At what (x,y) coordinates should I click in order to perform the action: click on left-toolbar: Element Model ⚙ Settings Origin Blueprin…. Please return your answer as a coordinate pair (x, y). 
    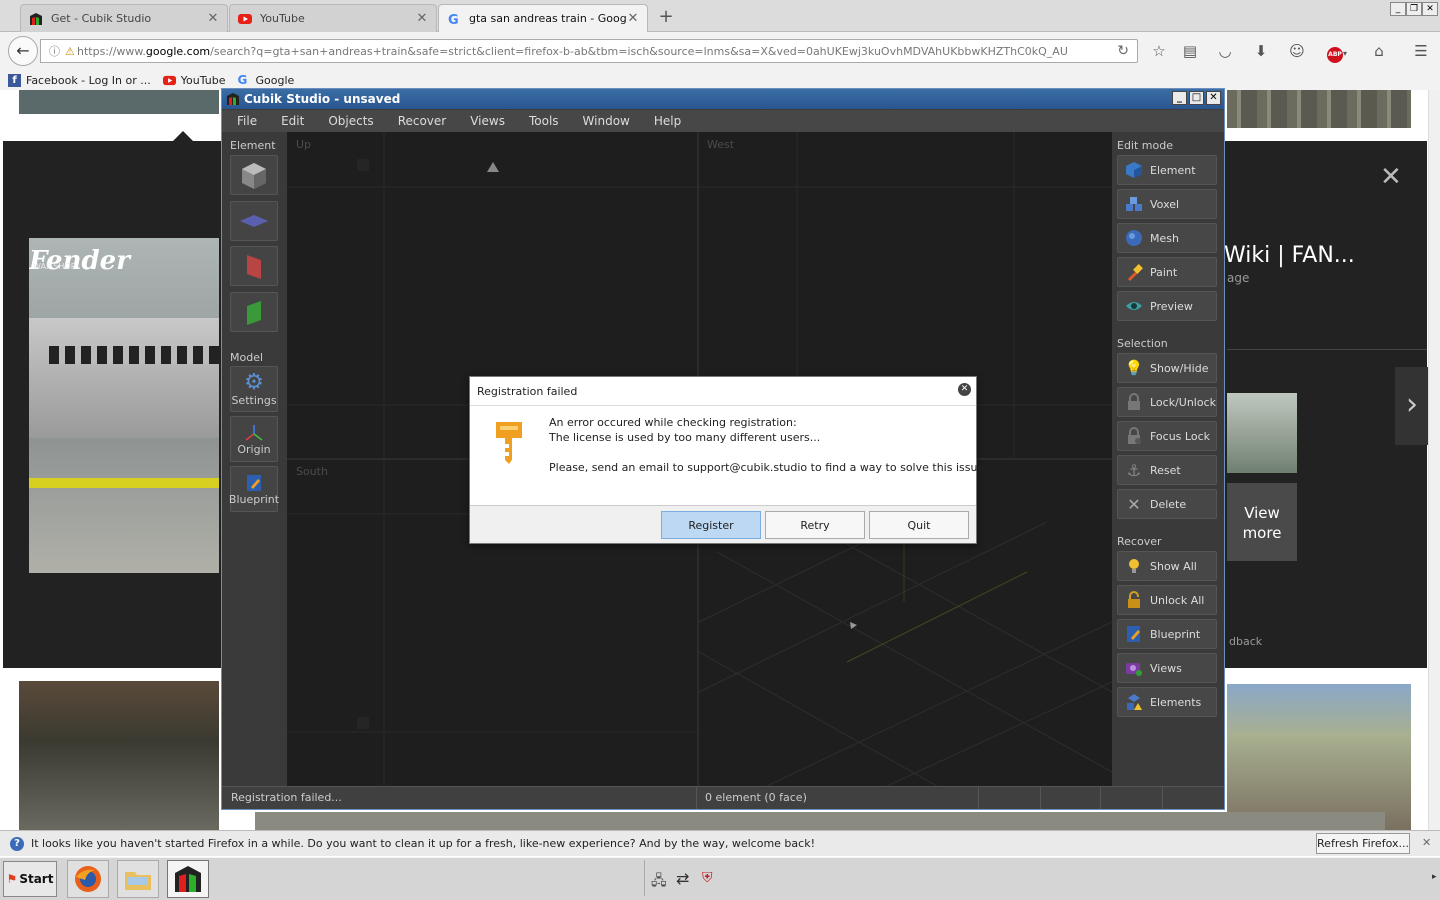
    Looking at the image, I should click on (254, 459).